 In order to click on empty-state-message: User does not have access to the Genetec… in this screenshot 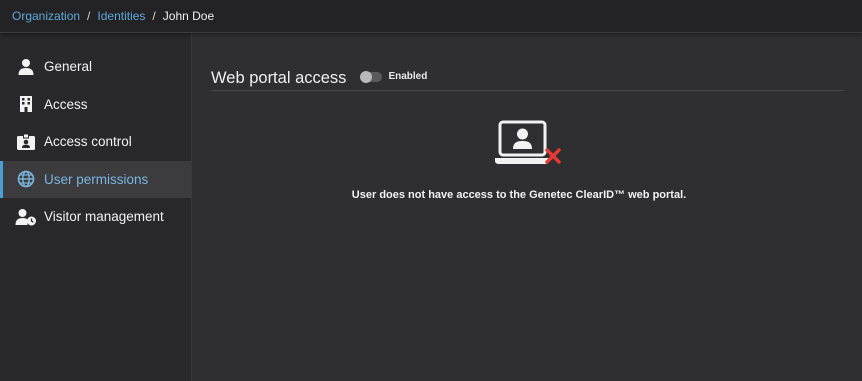, I will do `click(519, 195)`.